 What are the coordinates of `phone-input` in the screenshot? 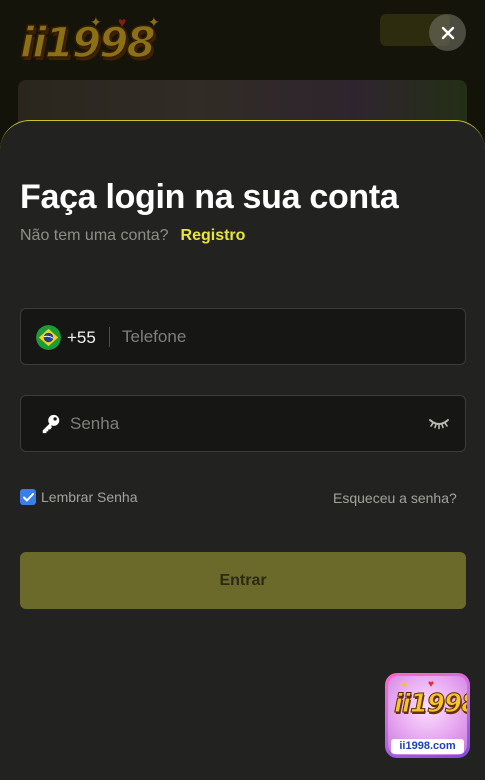 It's located at (287, 336).